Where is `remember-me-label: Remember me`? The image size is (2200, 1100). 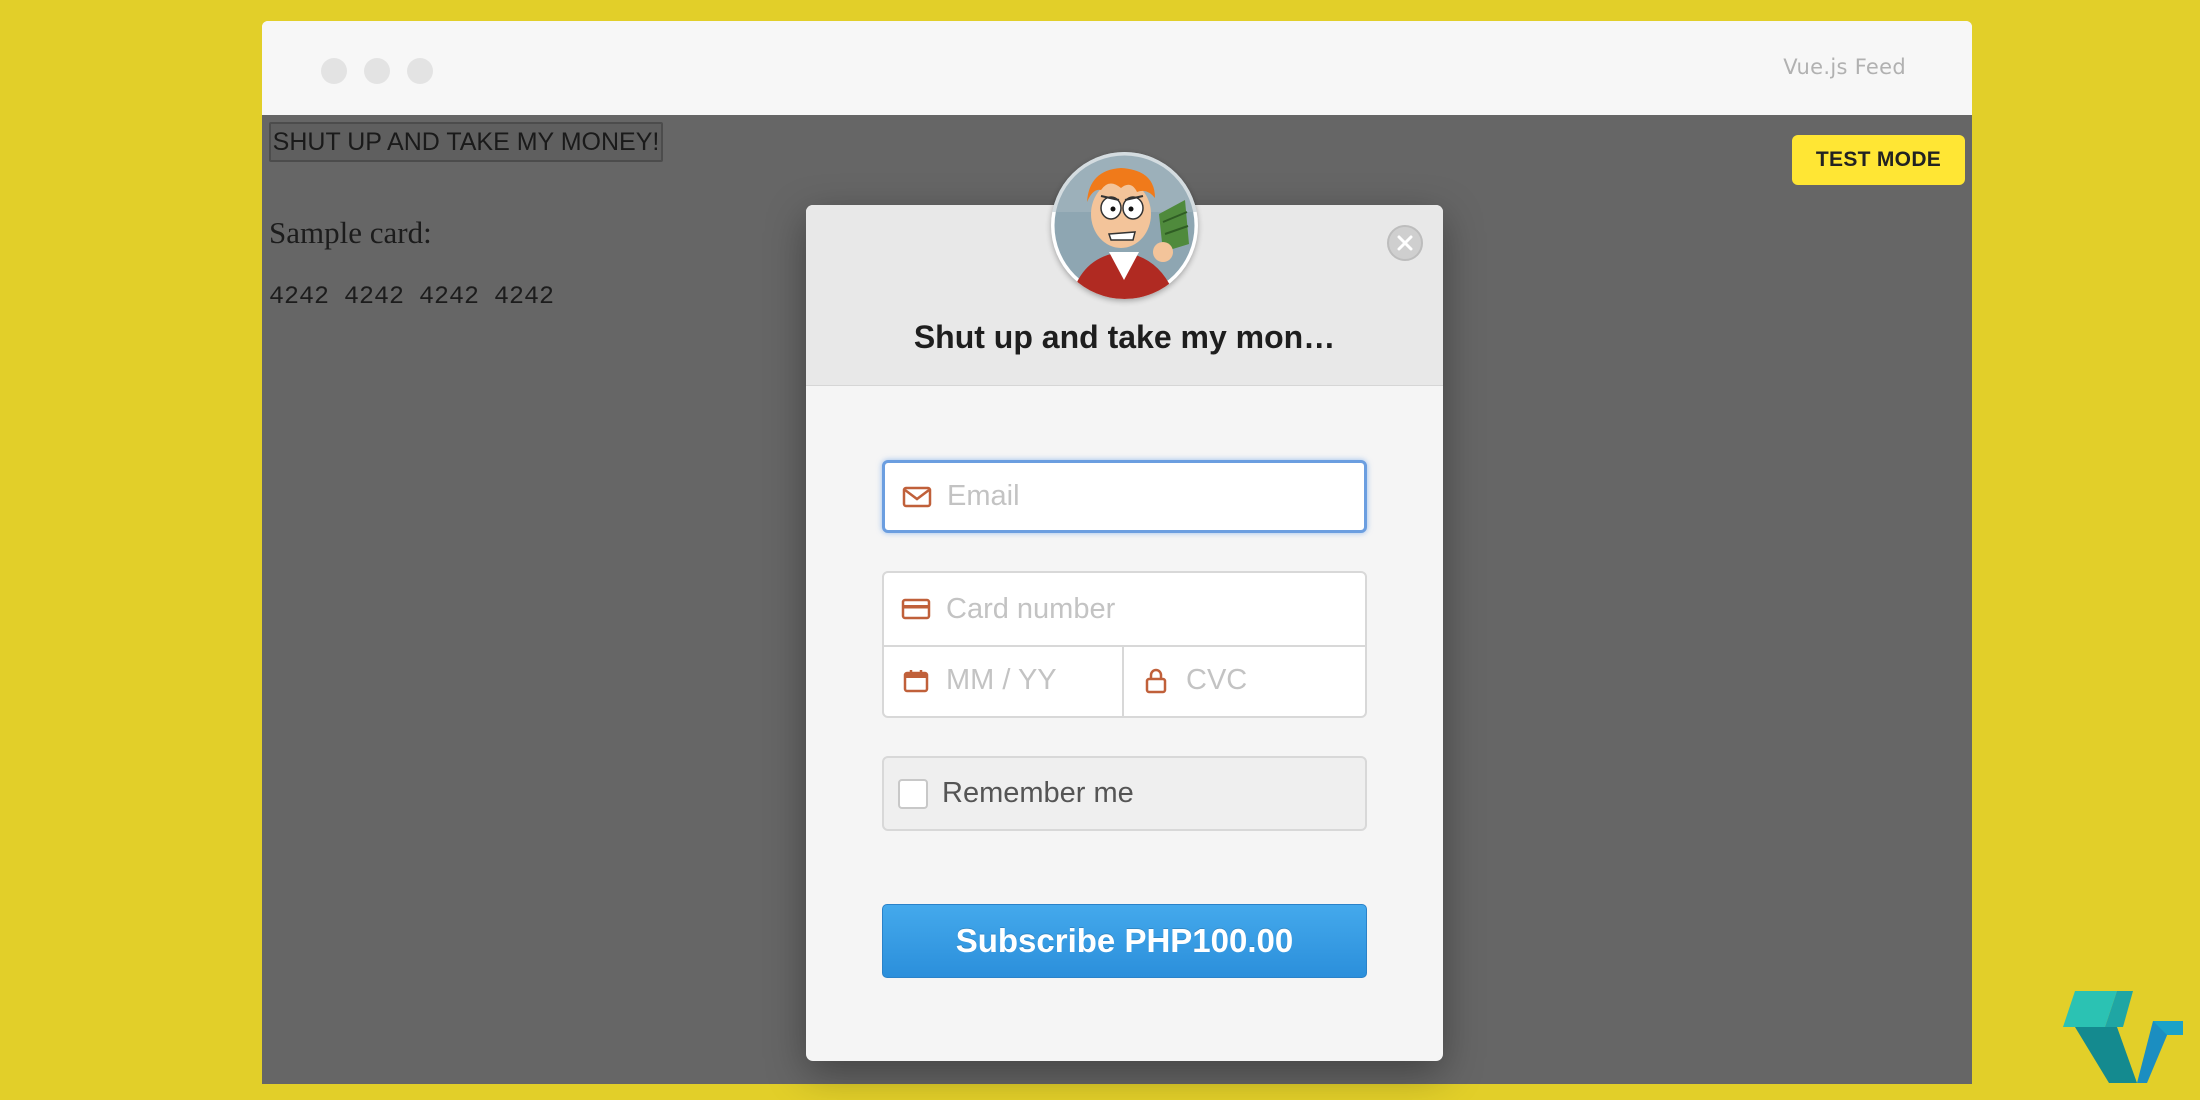
remember-me-label: Remember me is located at coordinates (1038, 793).